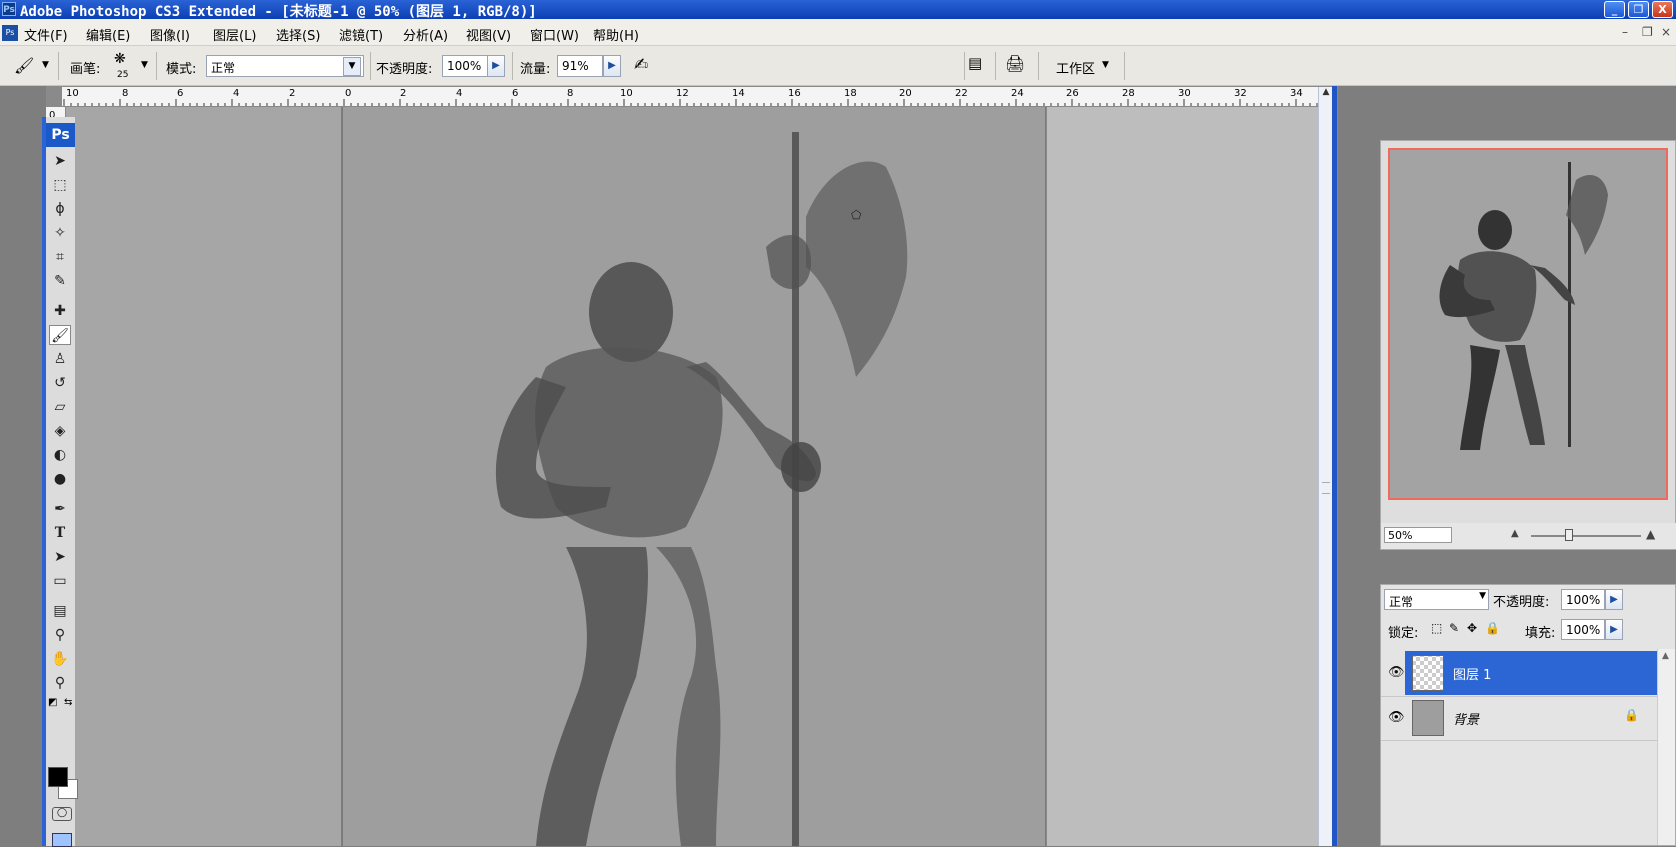 This screenshot has width=1676, height=847. What do you see at coordinates (68, 702) in the screenshot?
I see `swap-colors-icon: ⇆` at bounding box center [68, 702].